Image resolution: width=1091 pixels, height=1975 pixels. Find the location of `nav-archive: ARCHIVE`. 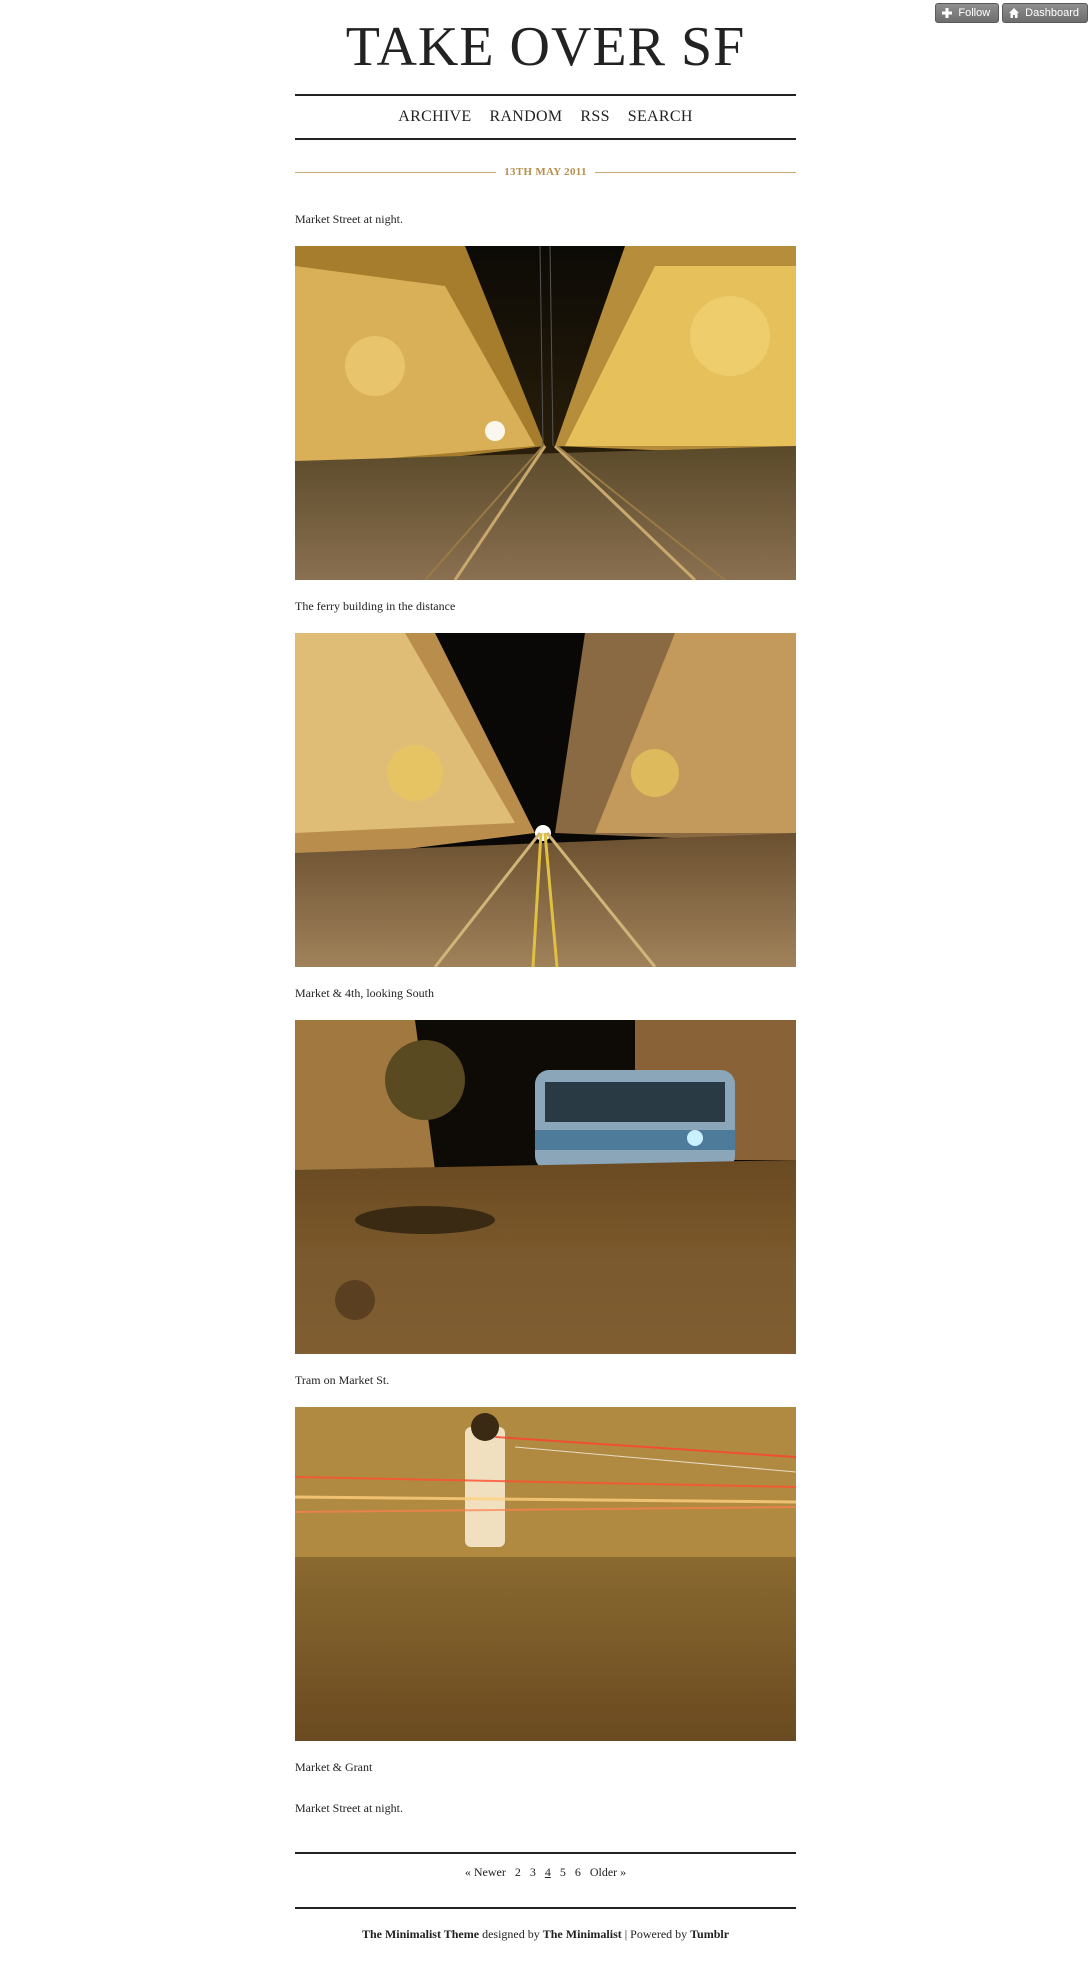

nav-archive: ARCHIVE is located at coordinates (434, 117).